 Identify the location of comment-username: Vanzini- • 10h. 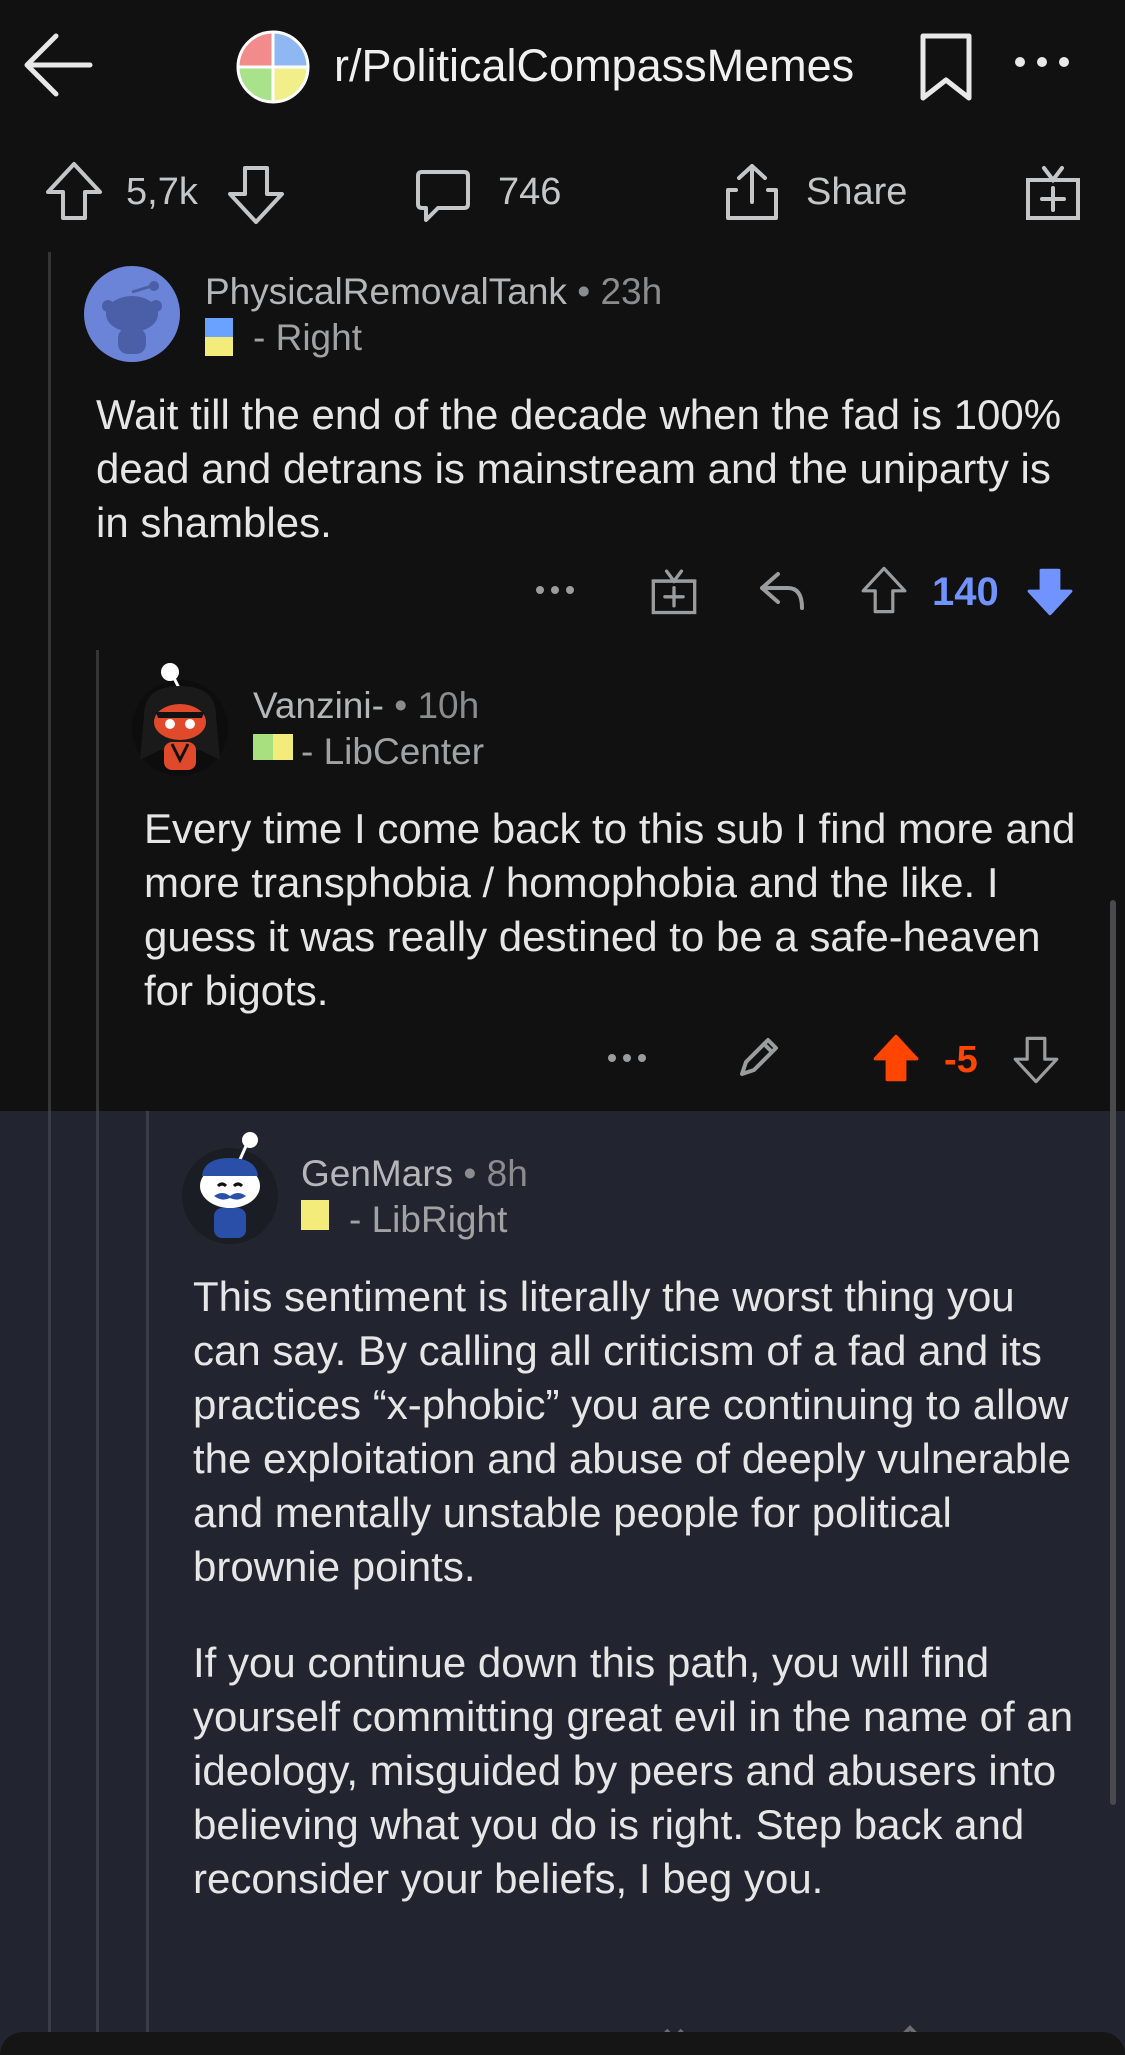
(366, 706).